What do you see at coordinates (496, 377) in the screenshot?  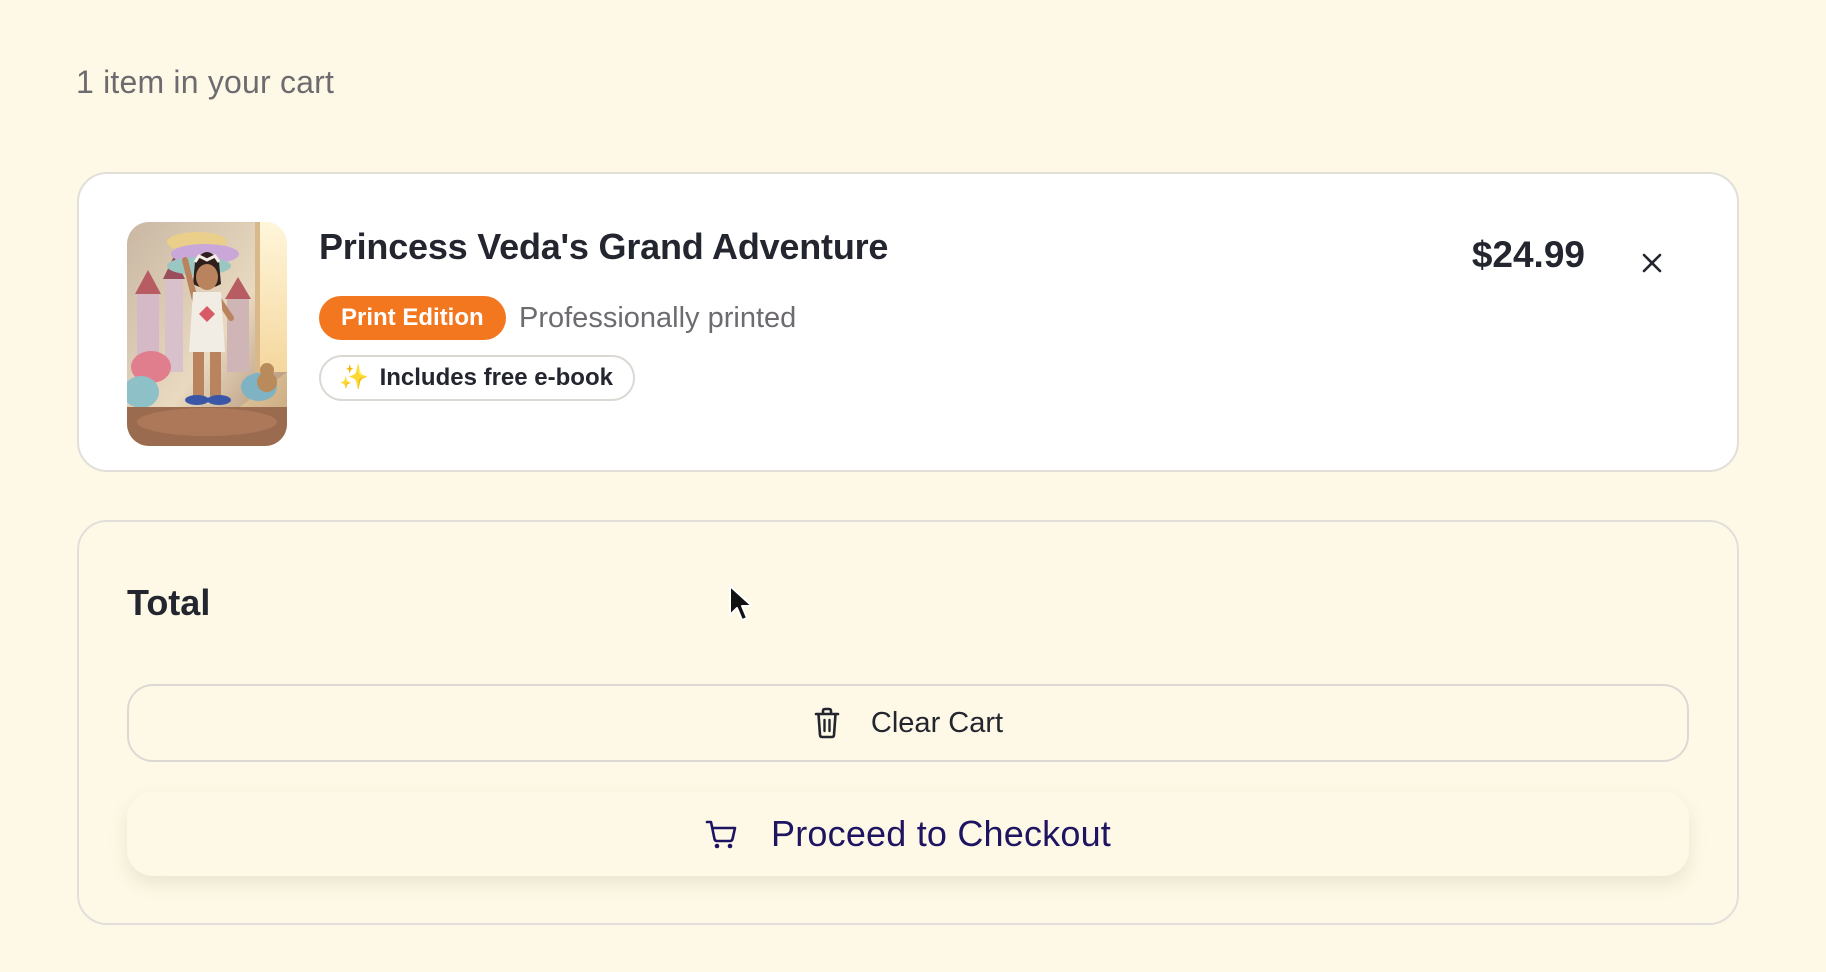 I see `free-ebook-label: Includes free e-book` at bounding box center [496, 377].